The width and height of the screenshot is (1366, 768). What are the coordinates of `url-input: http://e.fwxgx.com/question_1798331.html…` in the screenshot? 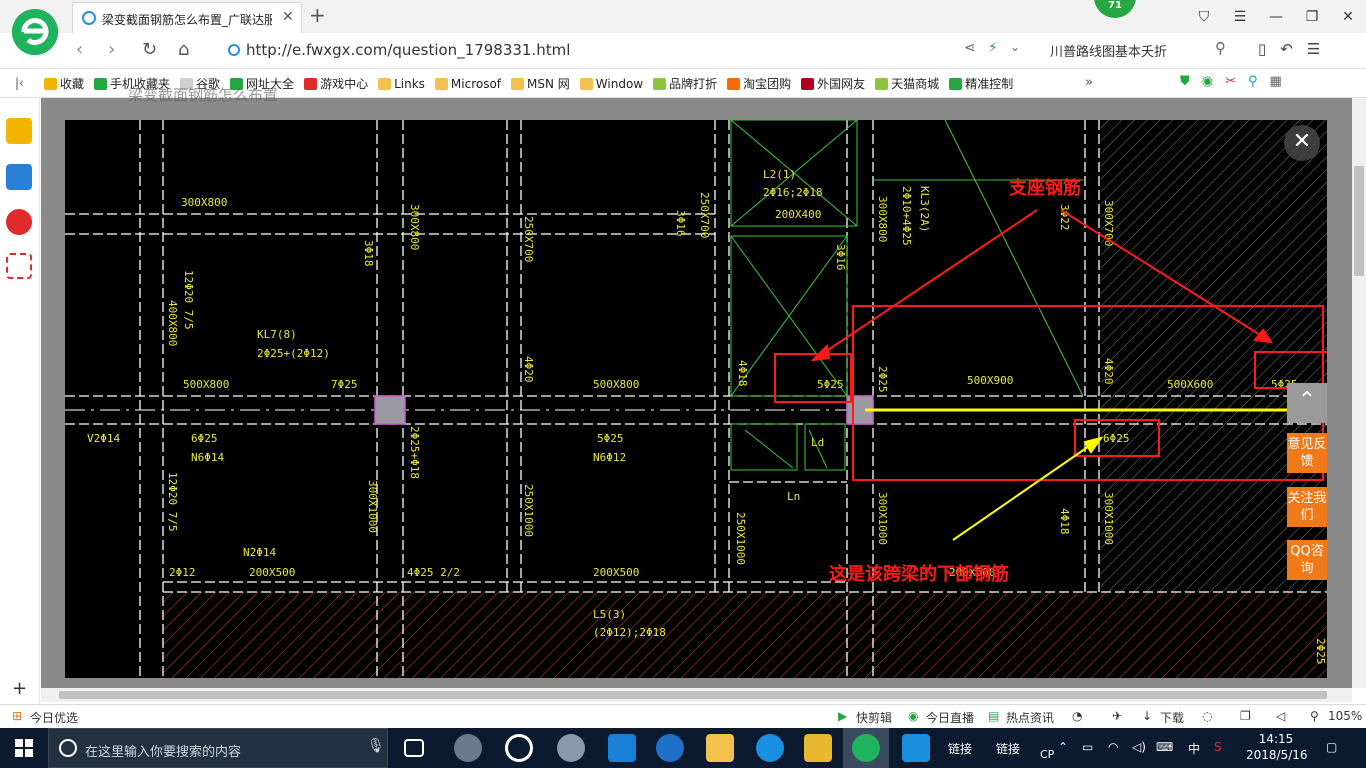 It's located at (627, 51).